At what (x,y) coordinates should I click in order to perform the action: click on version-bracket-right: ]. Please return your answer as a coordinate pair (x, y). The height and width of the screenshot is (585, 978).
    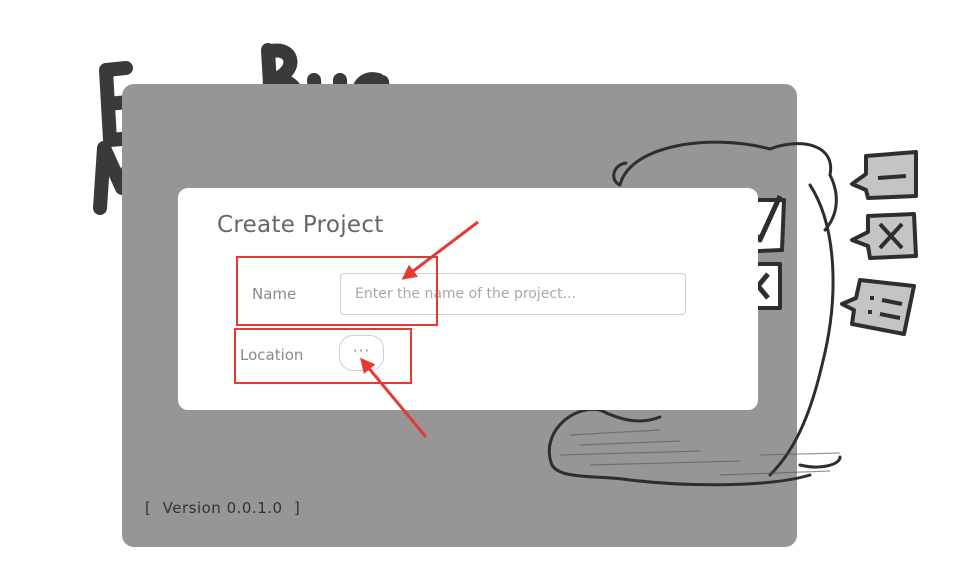
    Looking at the image, I should click on (297, 508).